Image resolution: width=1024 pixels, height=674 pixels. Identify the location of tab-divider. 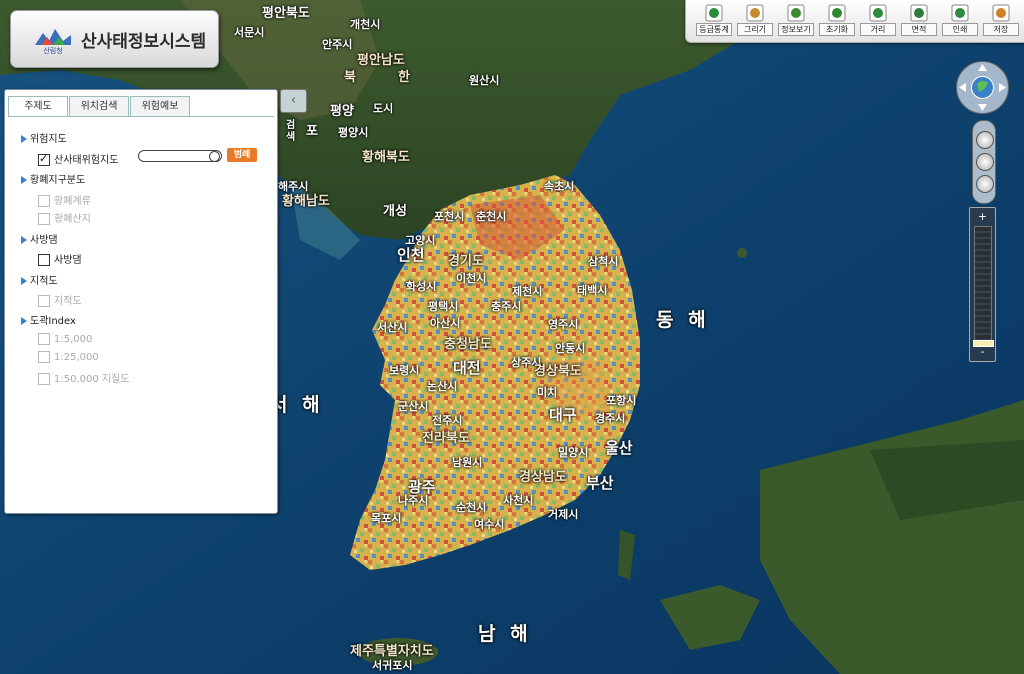
(141, 116).